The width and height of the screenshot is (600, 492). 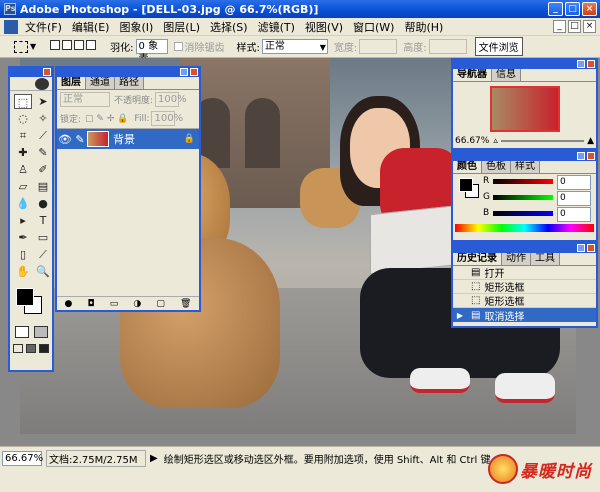 I want to click on rect-marquee-tool-icon: ⬚, so click(x=23, y=101).